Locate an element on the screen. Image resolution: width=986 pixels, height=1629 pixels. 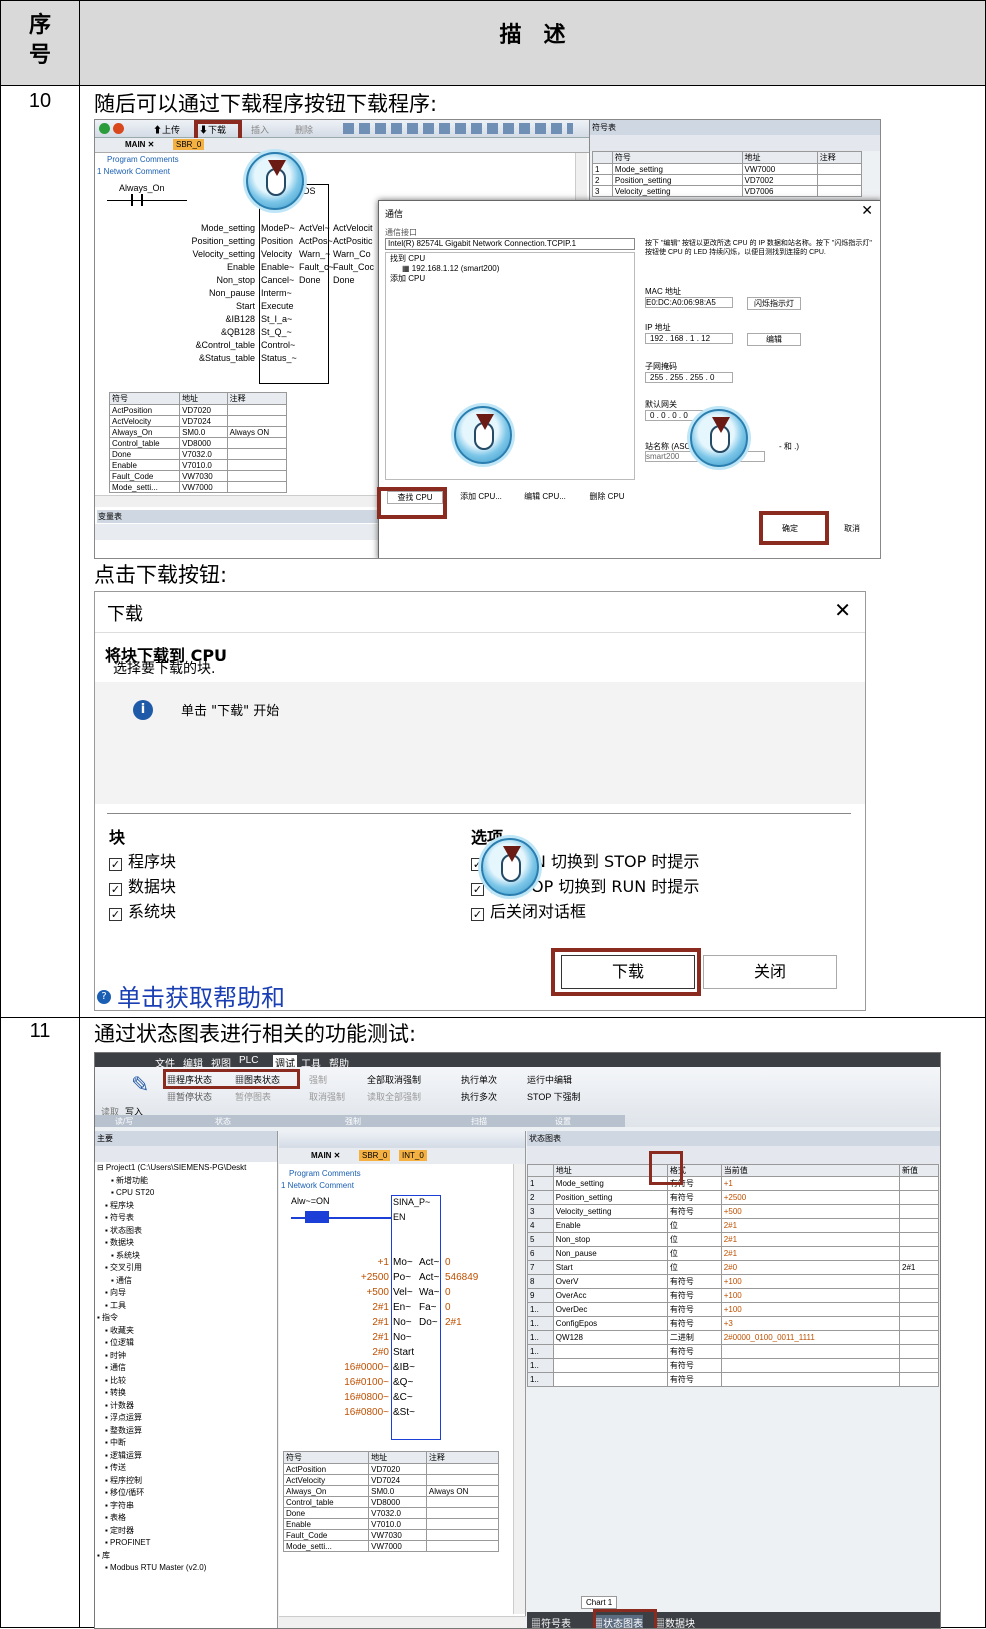
comm-close-icon: ✕ is located at coordinates (867, 211).